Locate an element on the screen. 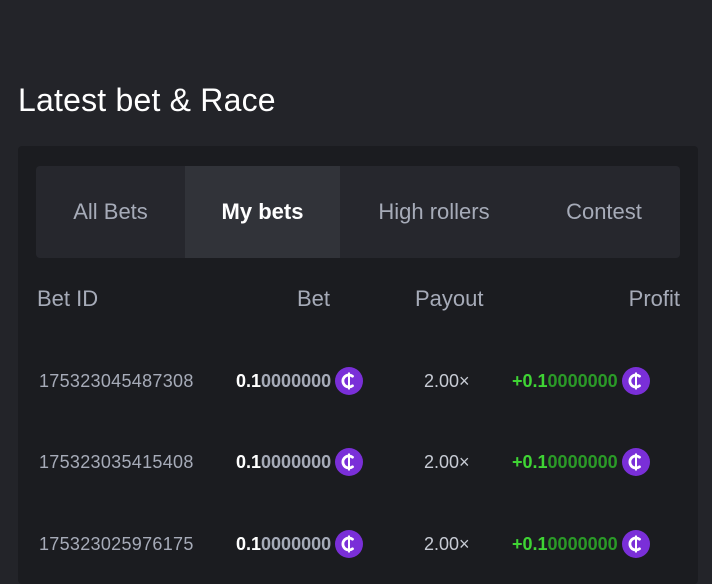  section-title: Latest bet & Race is located at coordinates (147, 100).